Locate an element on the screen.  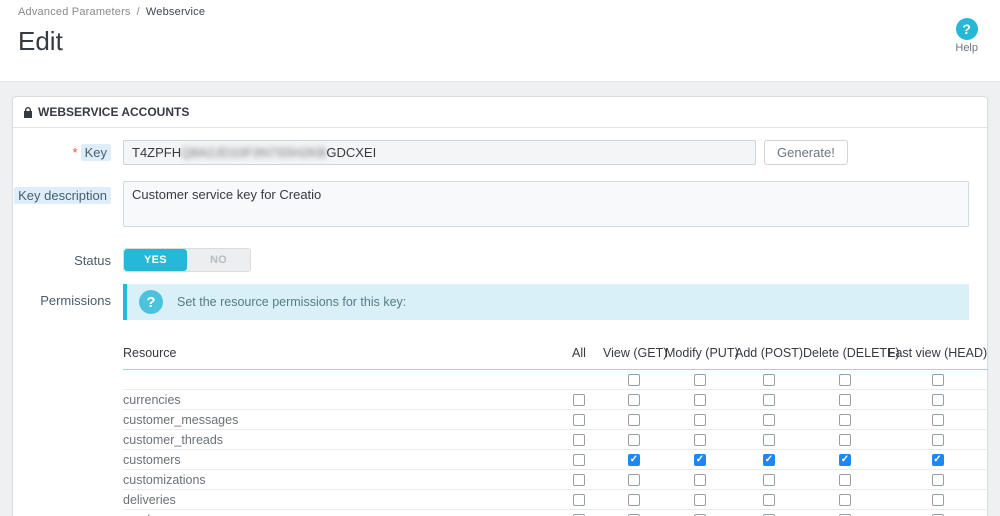
permission-checkbox-column-view_get is located at coordinates (634, 379).